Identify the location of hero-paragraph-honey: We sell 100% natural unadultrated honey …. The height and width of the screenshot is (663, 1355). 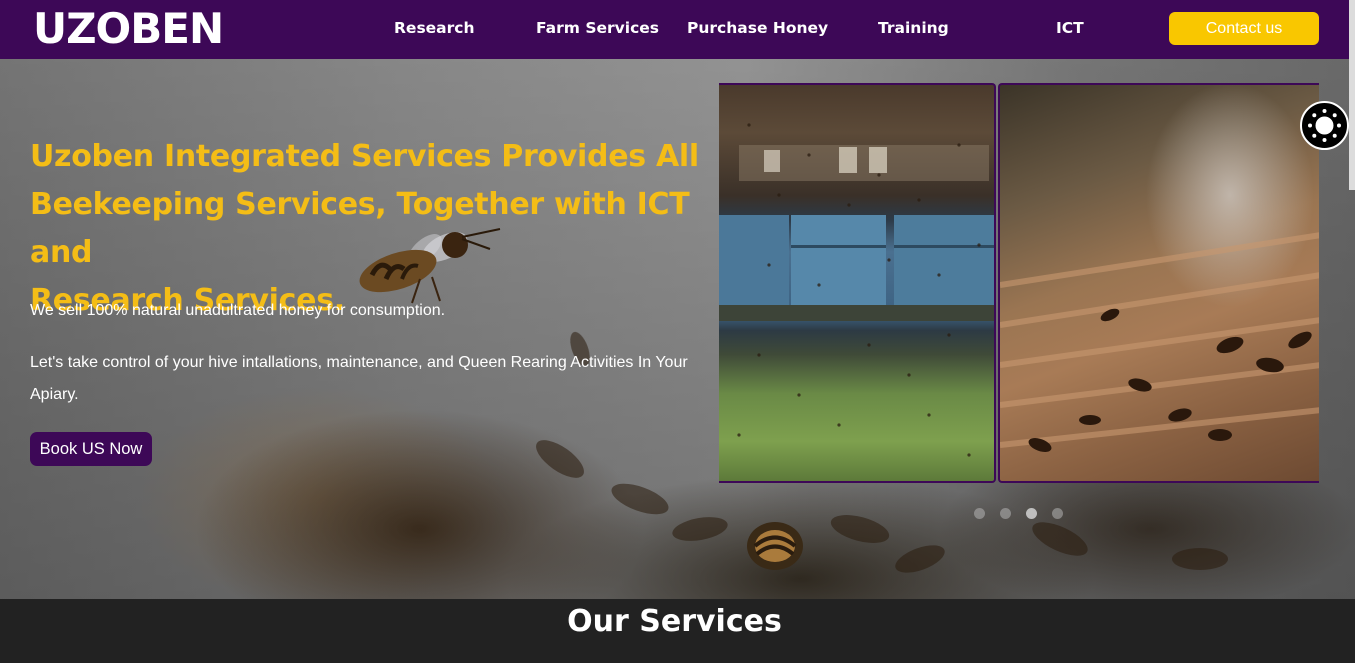
(238, 310).